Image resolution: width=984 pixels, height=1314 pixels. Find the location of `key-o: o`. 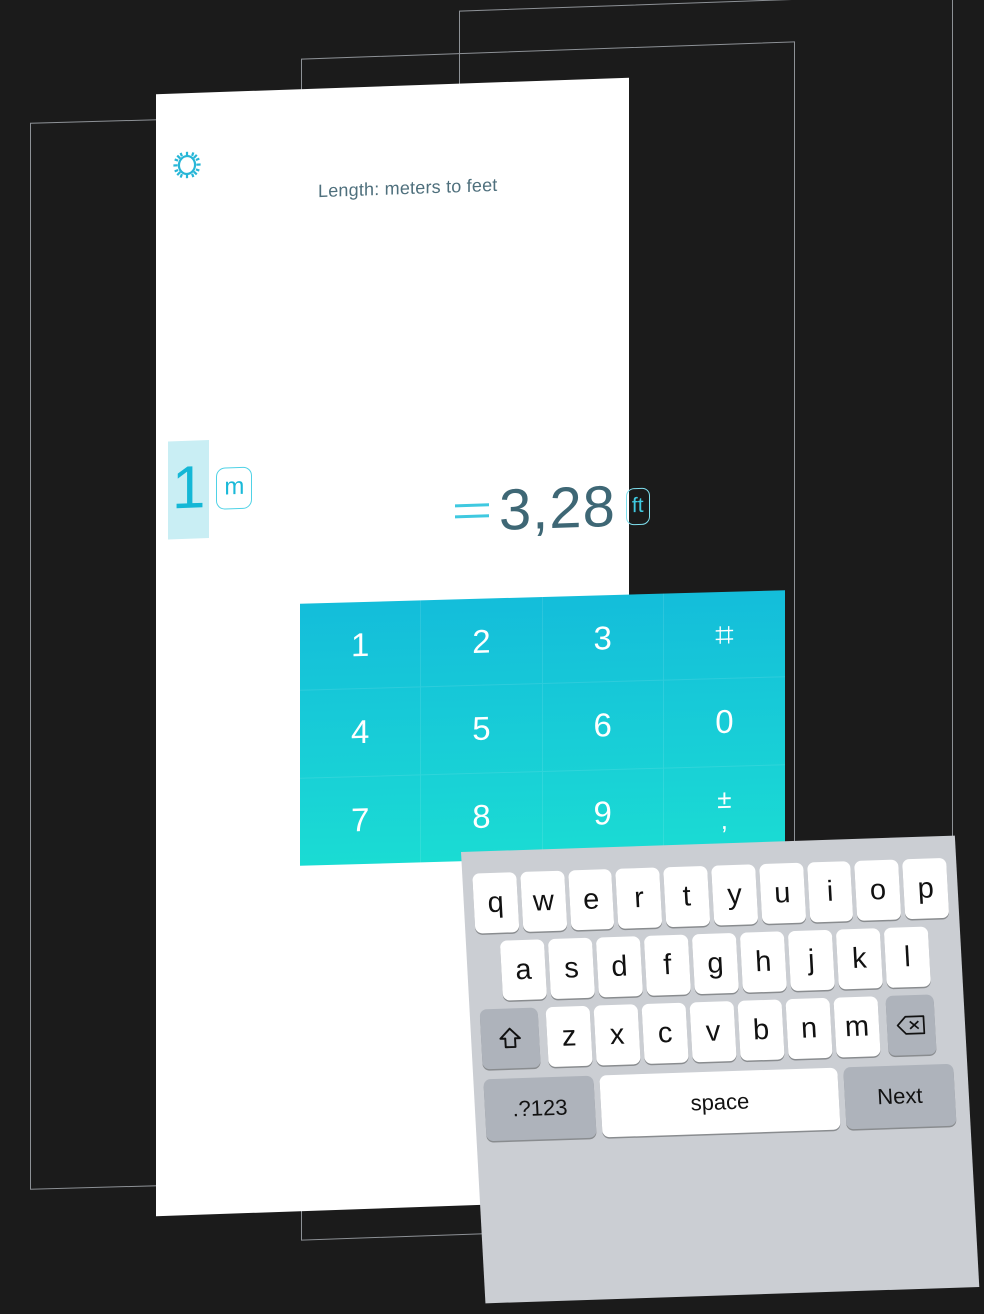

key-o: o is located at coordinates (878, 890).